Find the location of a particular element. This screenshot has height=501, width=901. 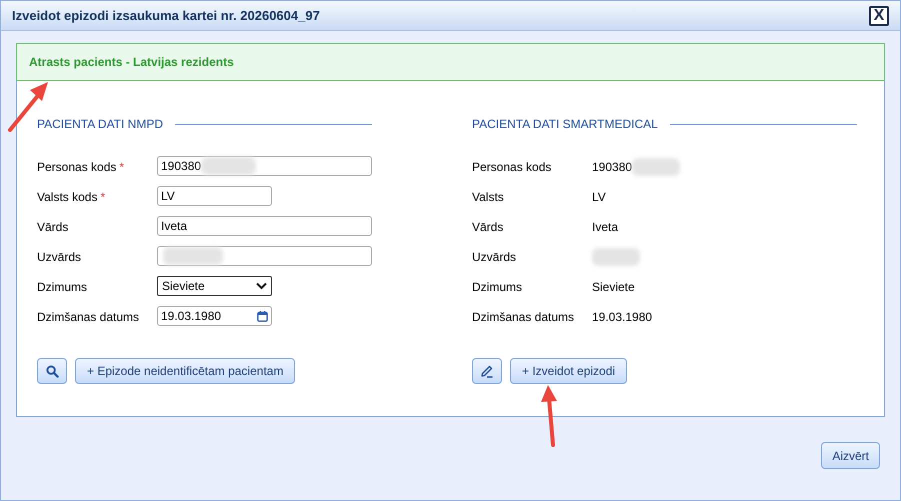

annotation-arrow is located at coordinates (549, 416).